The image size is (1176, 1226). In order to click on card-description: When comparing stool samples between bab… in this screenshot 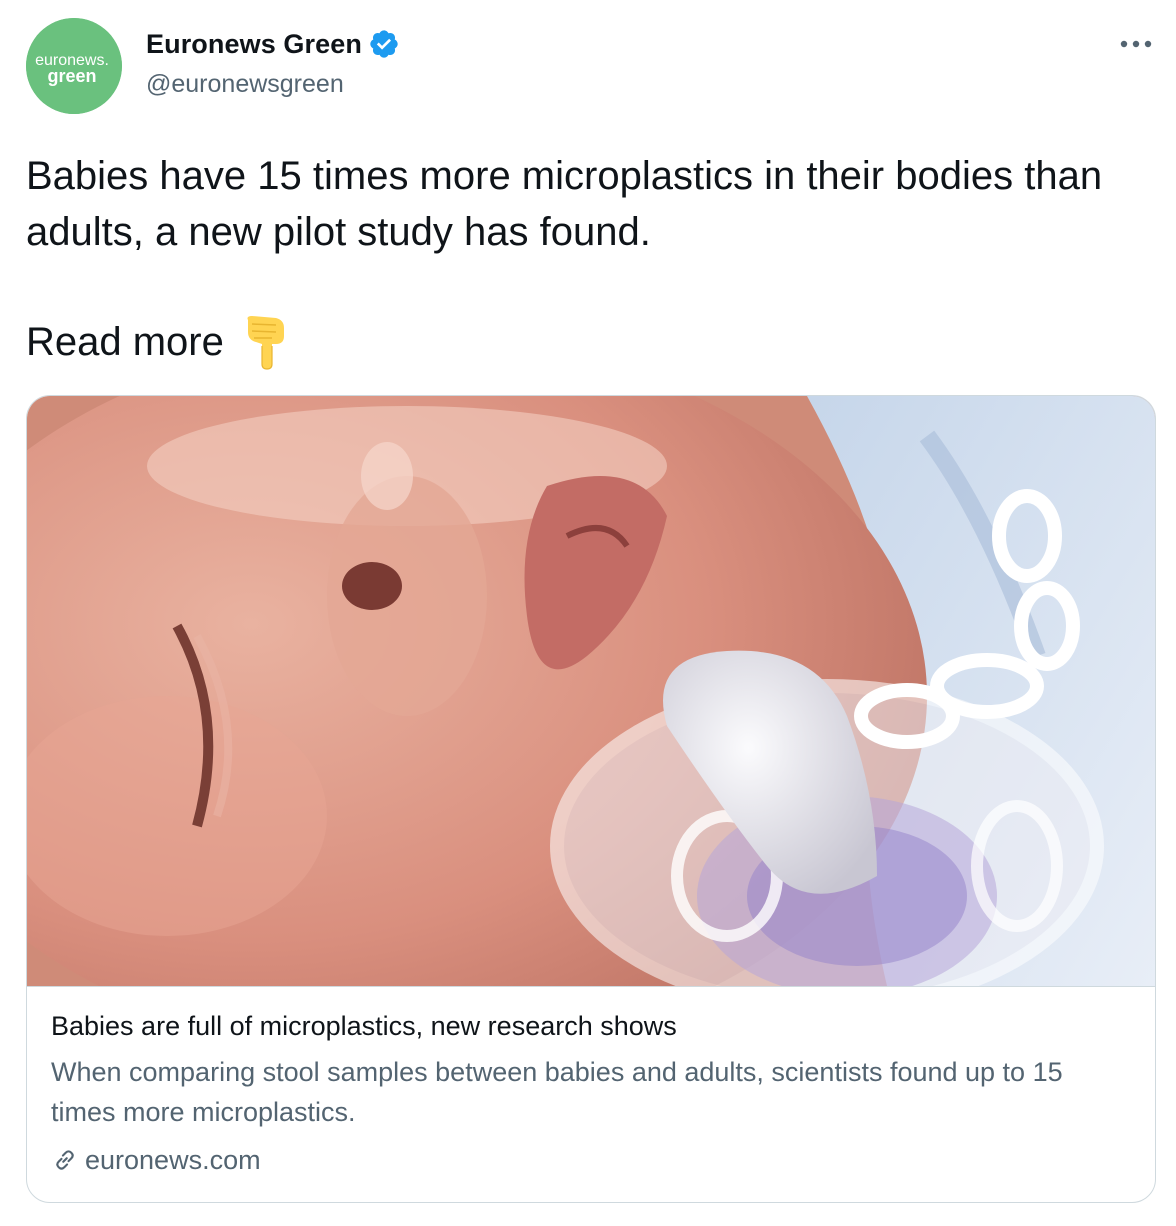, I will do `click(557, 1092)`.